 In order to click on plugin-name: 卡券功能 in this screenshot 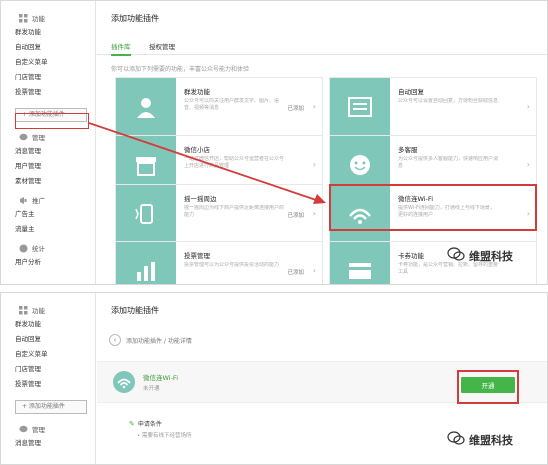, I will do `click(411, 256)`.